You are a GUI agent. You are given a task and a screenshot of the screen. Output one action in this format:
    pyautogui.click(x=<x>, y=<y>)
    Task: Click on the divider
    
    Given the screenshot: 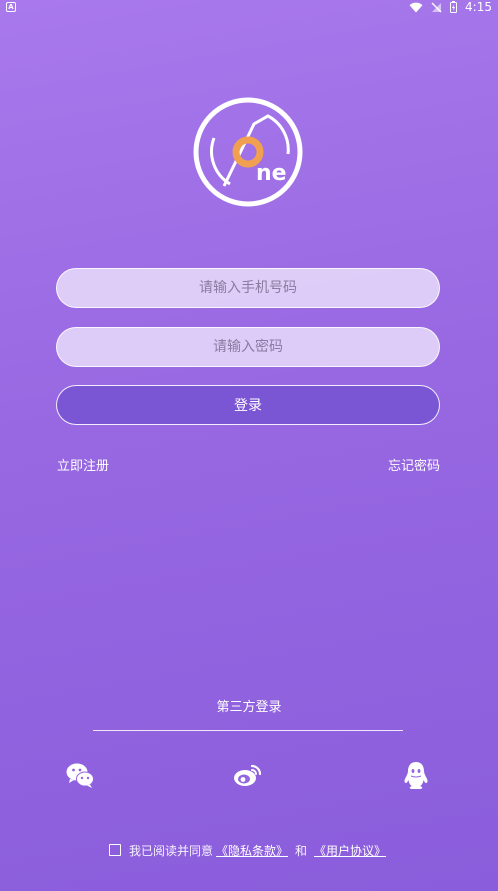 What is the action you would take?
    pyautogui.click(x=248, y=730)
    